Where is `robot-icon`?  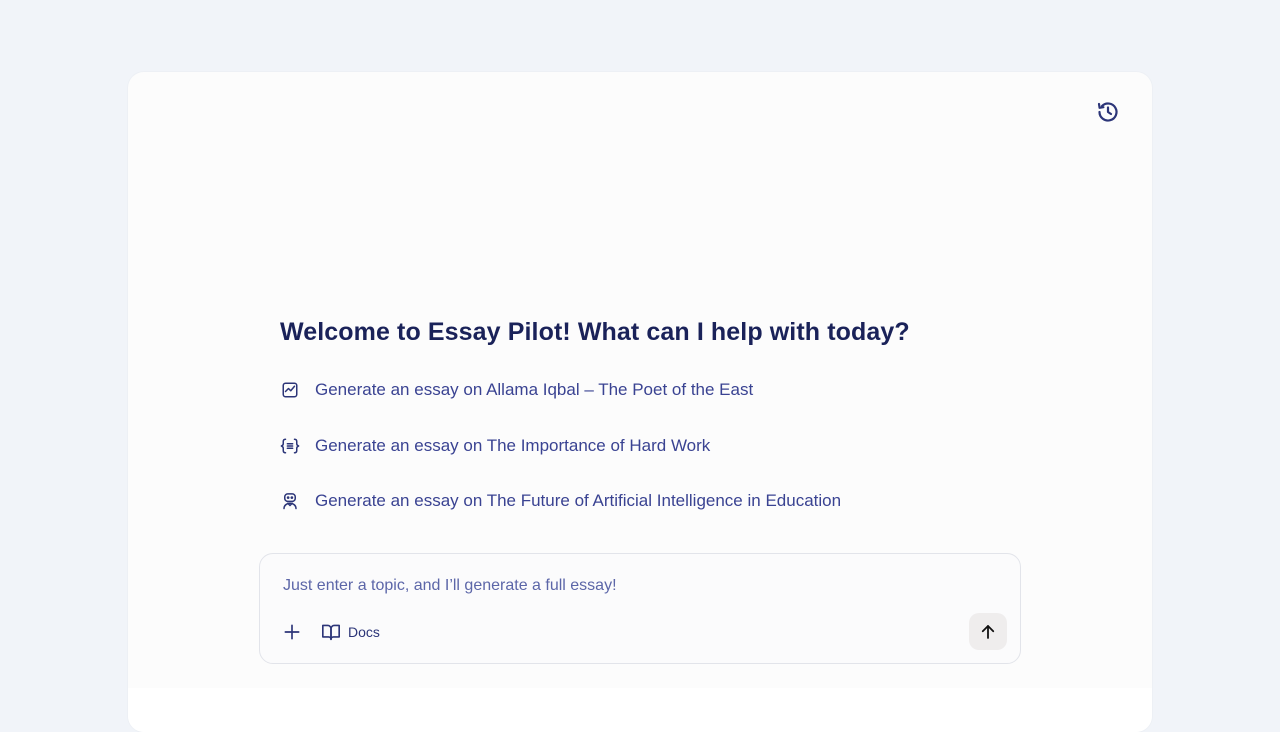
robot-icon is located at coordinates (290, 501).